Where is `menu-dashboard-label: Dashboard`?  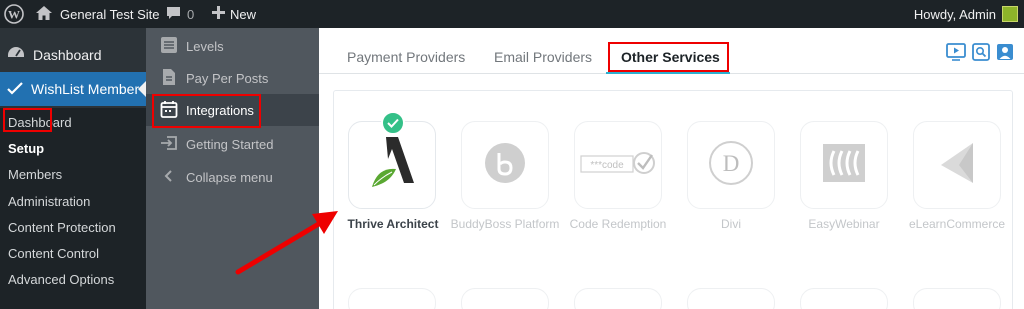 menu-dashboard-label: Dashboard is located at coordinates (67, 55).